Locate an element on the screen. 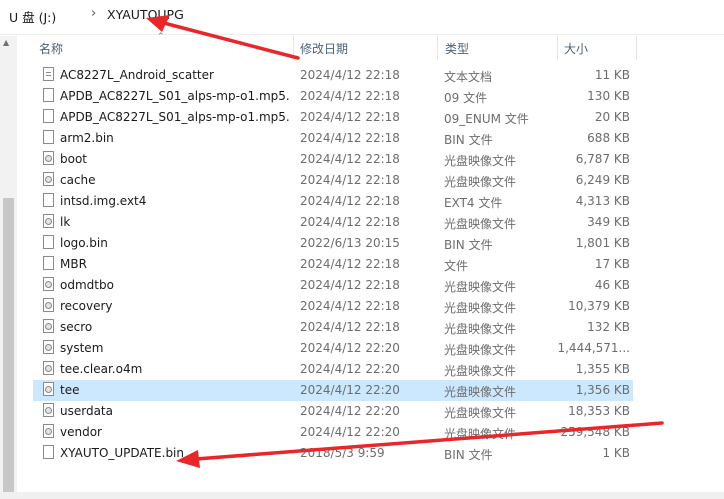 Image resolution: width=724 pixels, height=499 pixels. file-size: 10,379 KB is located at coordinates (599, 306).